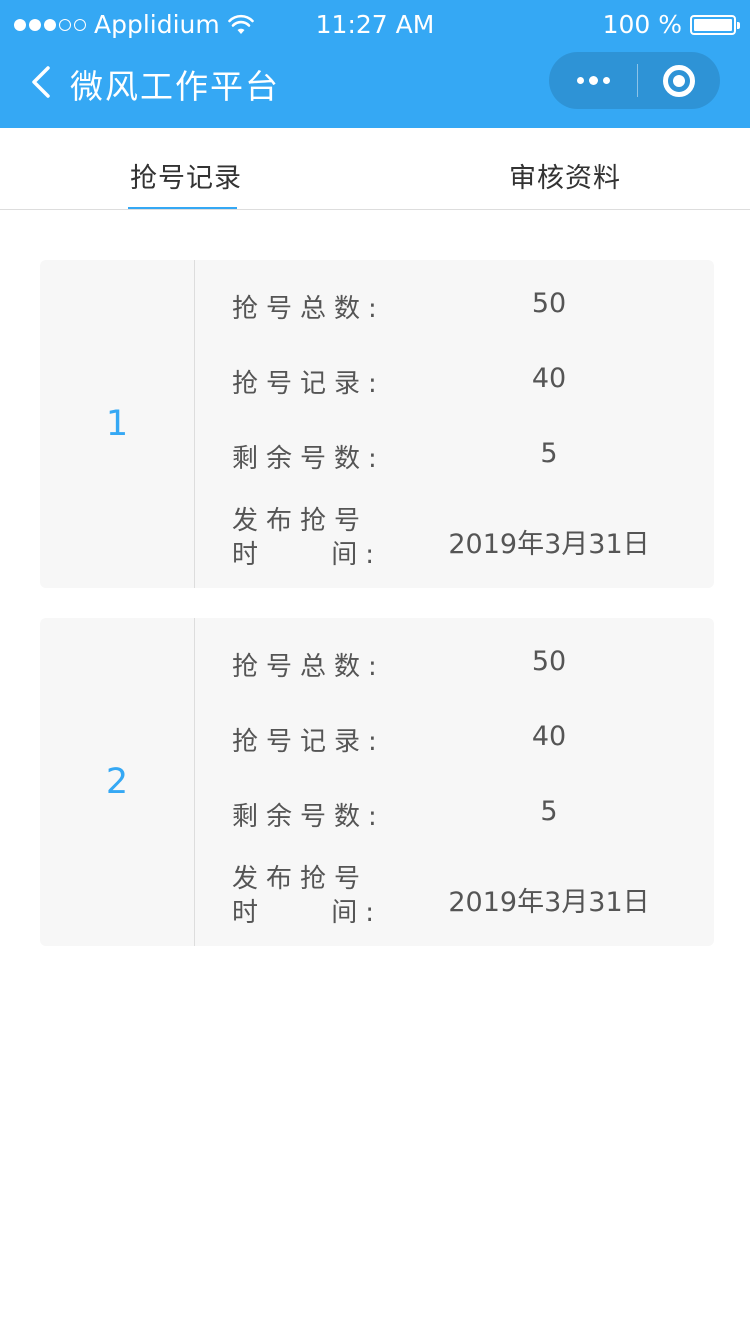 This screenshot has height=1334, width=750. What do you see at coordinates (715, 24) in the screenshot?
I see `battery-icon` at bounding box center [715, 24].